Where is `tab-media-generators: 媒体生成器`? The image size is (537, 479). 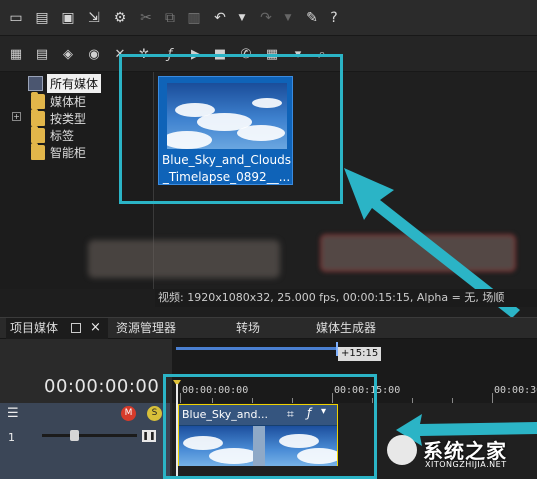 tab-media-generators: 媒体生成器 is located at coordinates (346, 329).